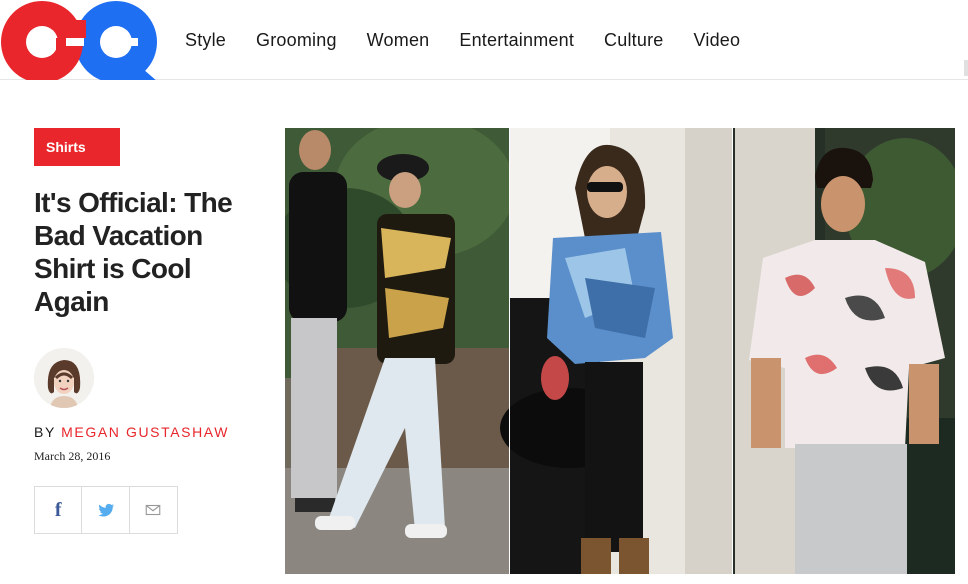 Image resolution: width=968 pixels, height=584 pixels. Describe the element at coordinates (145, 432) in the screenshot. I see `author-link: MEGAN GUSTASHAW` at that location.